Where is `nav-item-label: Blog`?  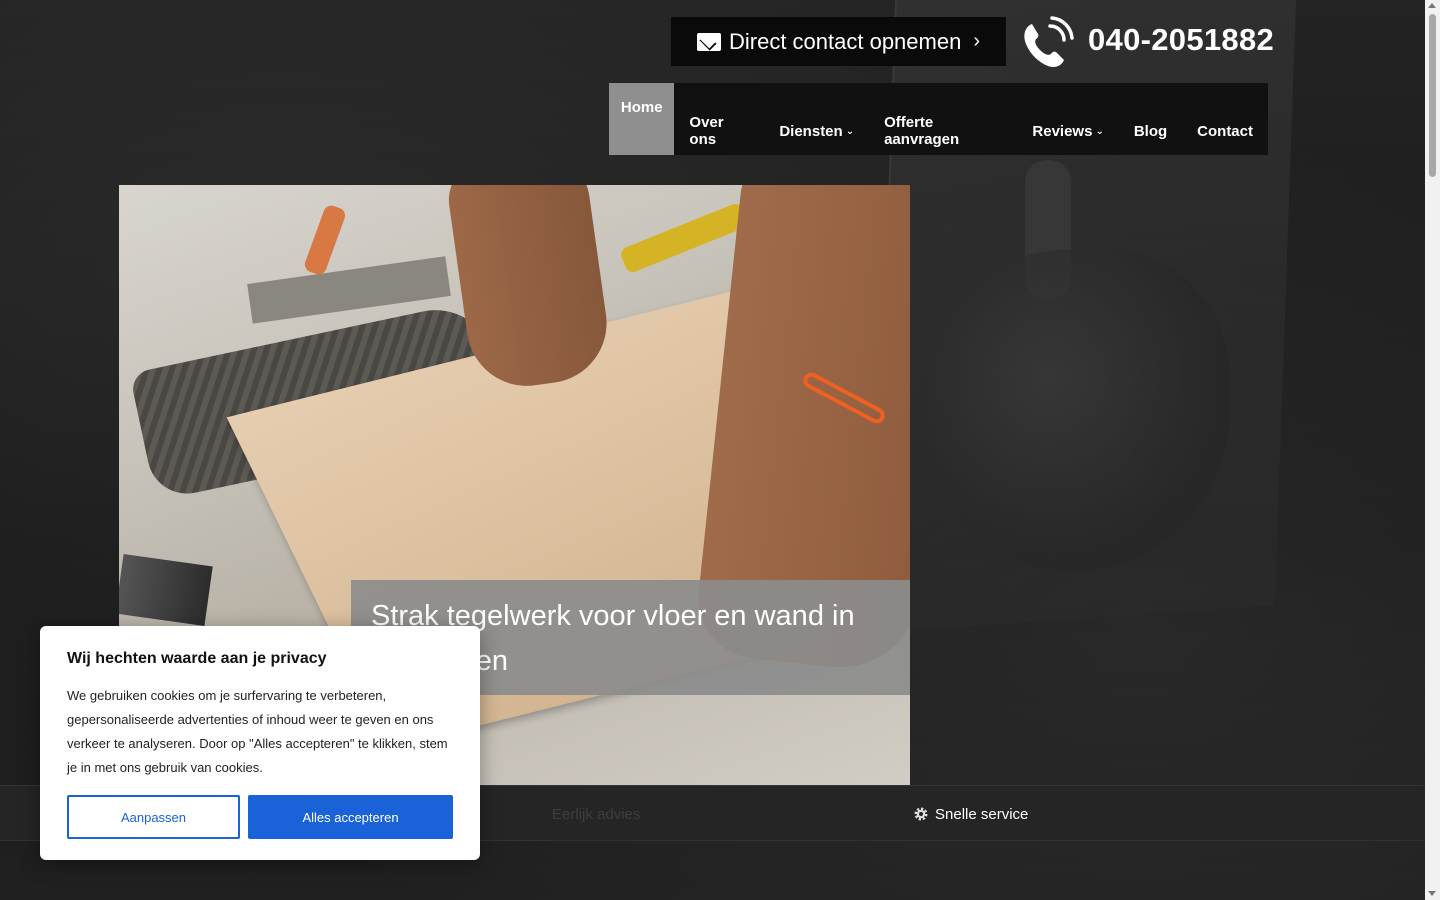
nav-item-label: Blog is located at coordinates (1150, 131).